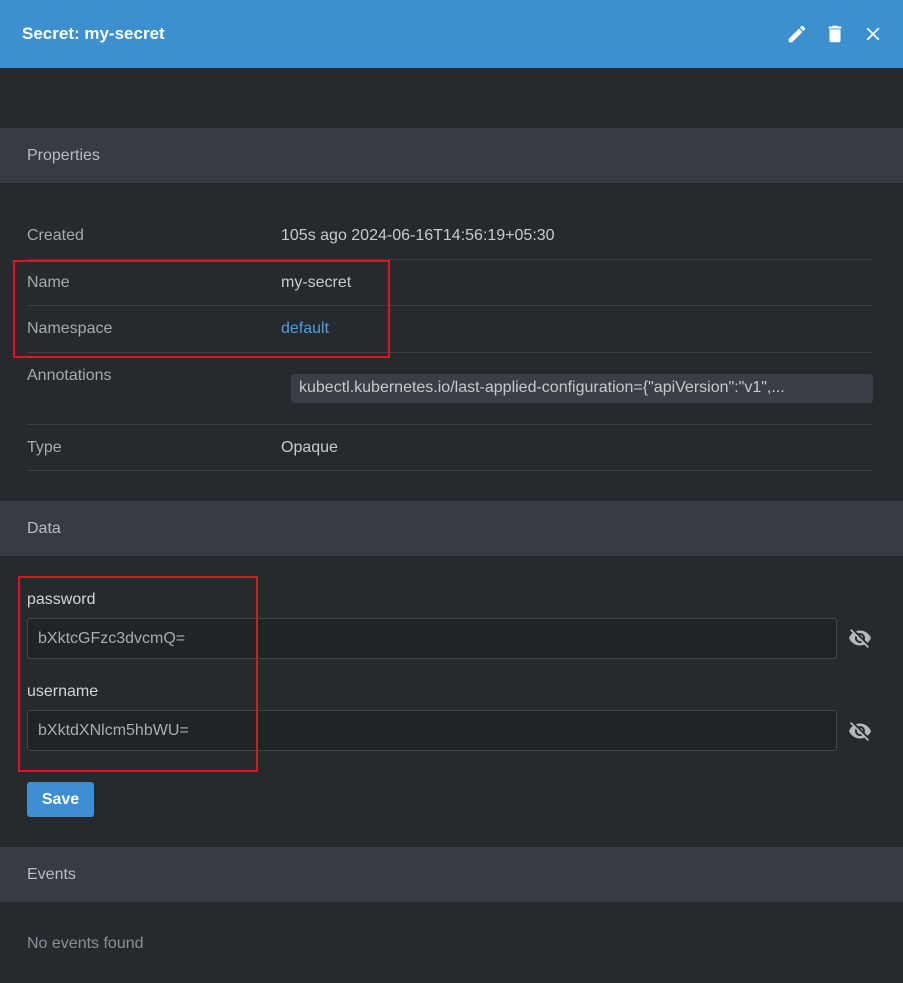 Image resolution: width=903 pixels, height=983 pixels. What do you see at coordinates (63, 155) in the screenshot?
I see `properties-section-title: Properties` at bounding box center [63, 155].